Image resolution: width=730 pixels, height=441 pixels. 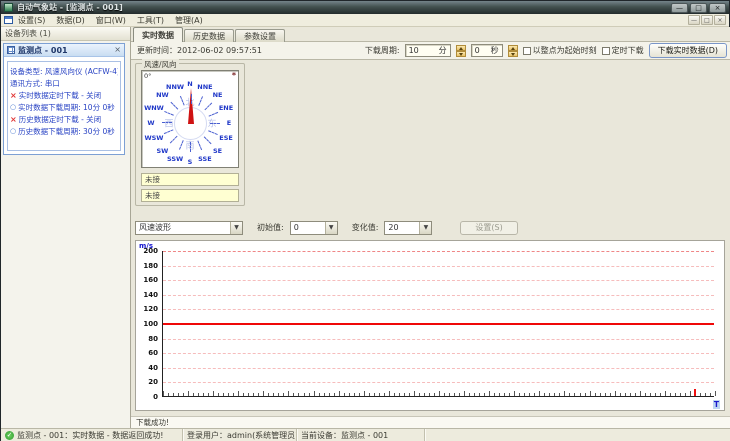 I want to click on minutes-stepper, so click(x=460, y=50).